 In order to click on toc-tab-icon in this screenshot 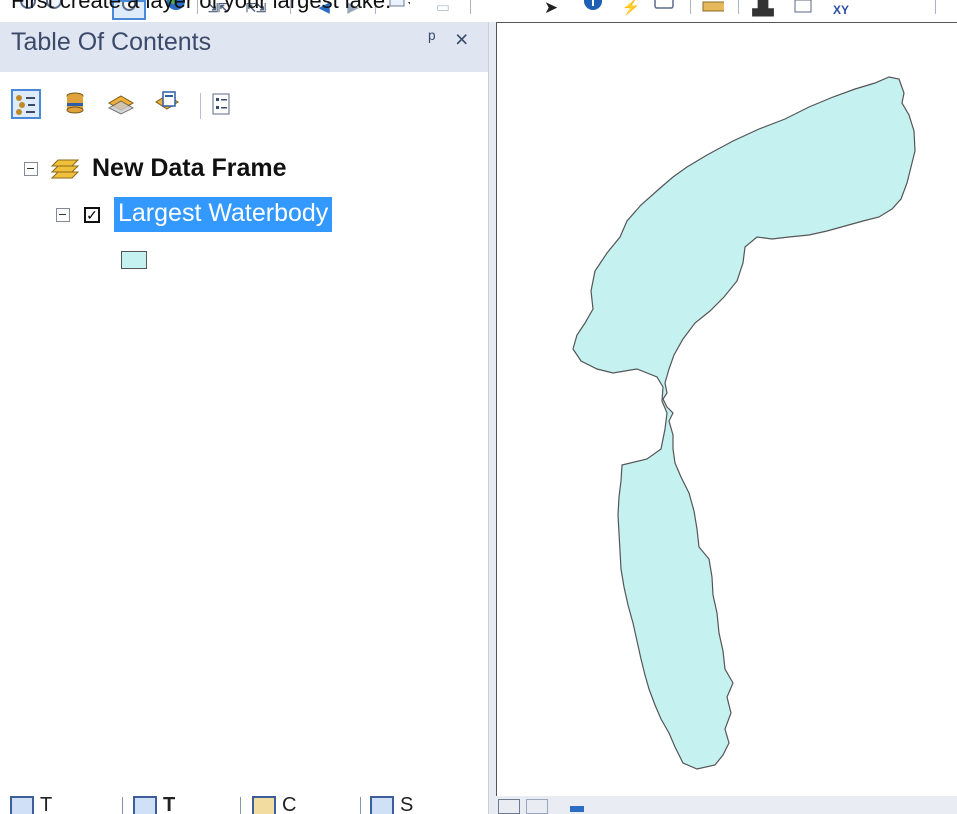, I will do `click(145, 805)`.